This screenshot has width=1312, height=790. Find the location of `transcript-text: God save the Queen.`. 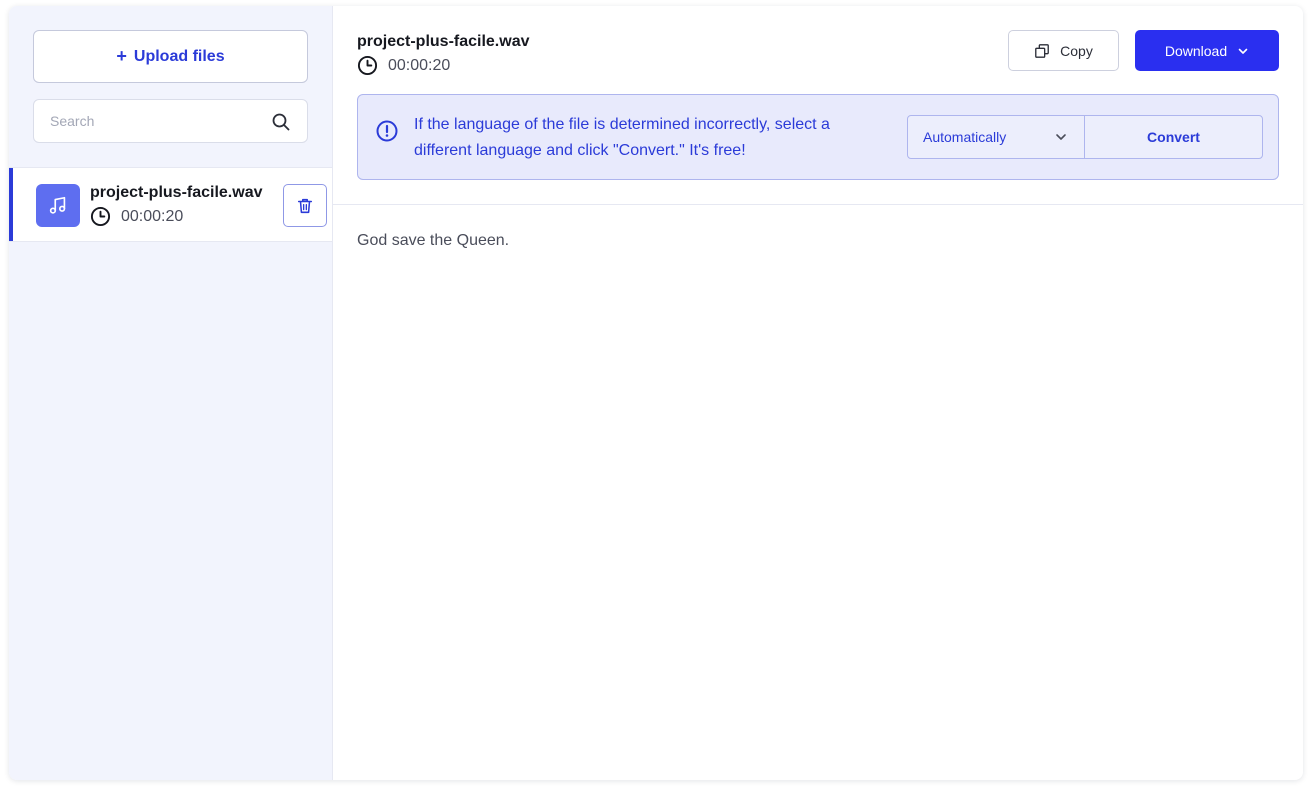

transcript-text: God save the Queen. is located at coordinates (433, 241).